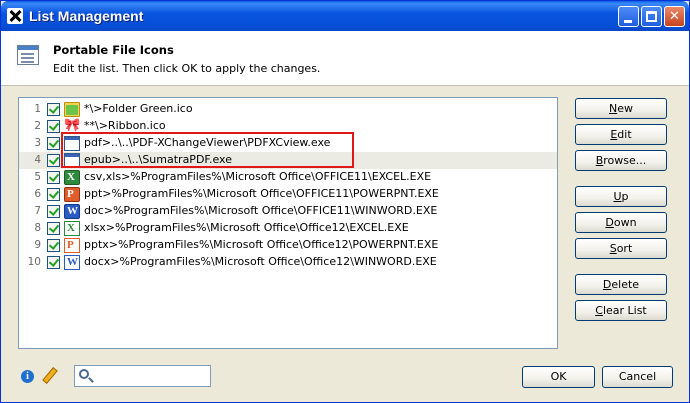  I want to click on info-icon: i, so click(27, 376).